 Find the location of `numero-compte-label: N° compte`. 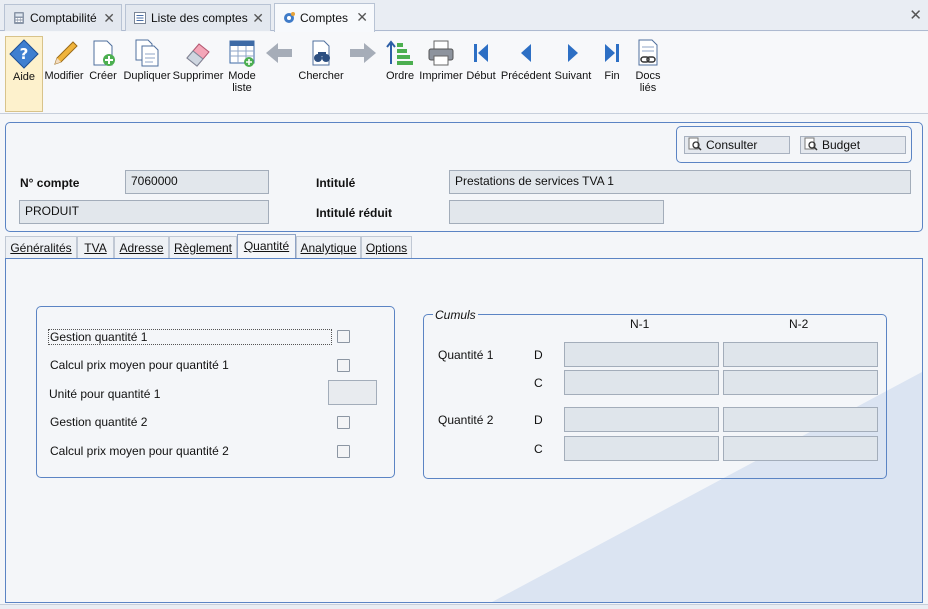

numero-compte-label: N° compte is located at coordinates (50, 183).